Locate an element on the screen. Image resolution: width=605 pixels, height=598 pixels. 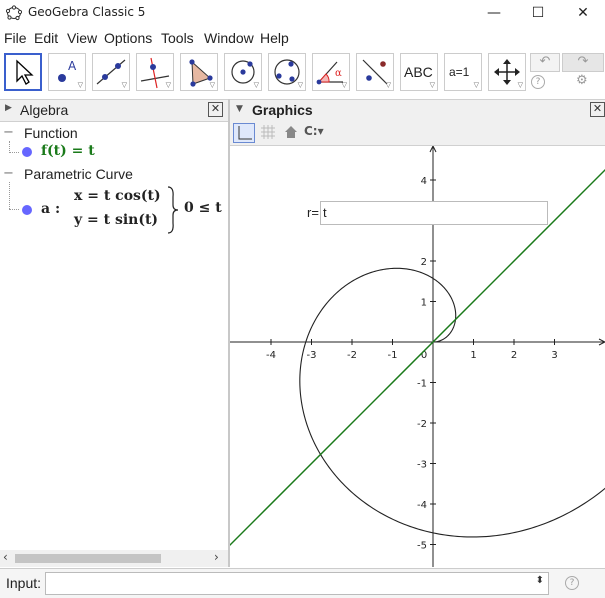
angle-tool-button: α ▽ is located at coordinates (331, 72).